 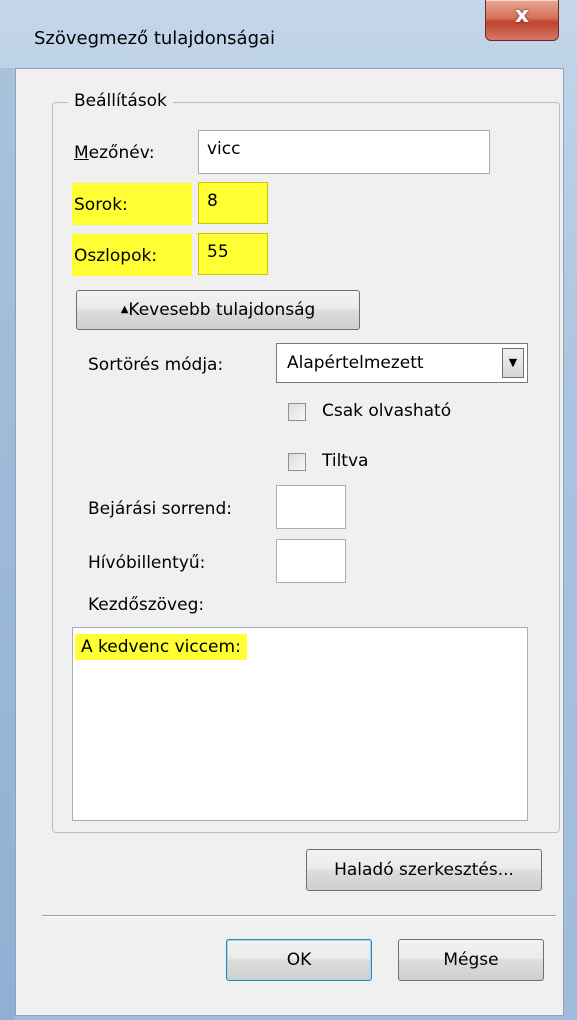 What do you see at coordinates (222, 310) in the screenshot?
I see `less-properties-label: Kevesebb tulajdonság` at bounding box center [222, 310].